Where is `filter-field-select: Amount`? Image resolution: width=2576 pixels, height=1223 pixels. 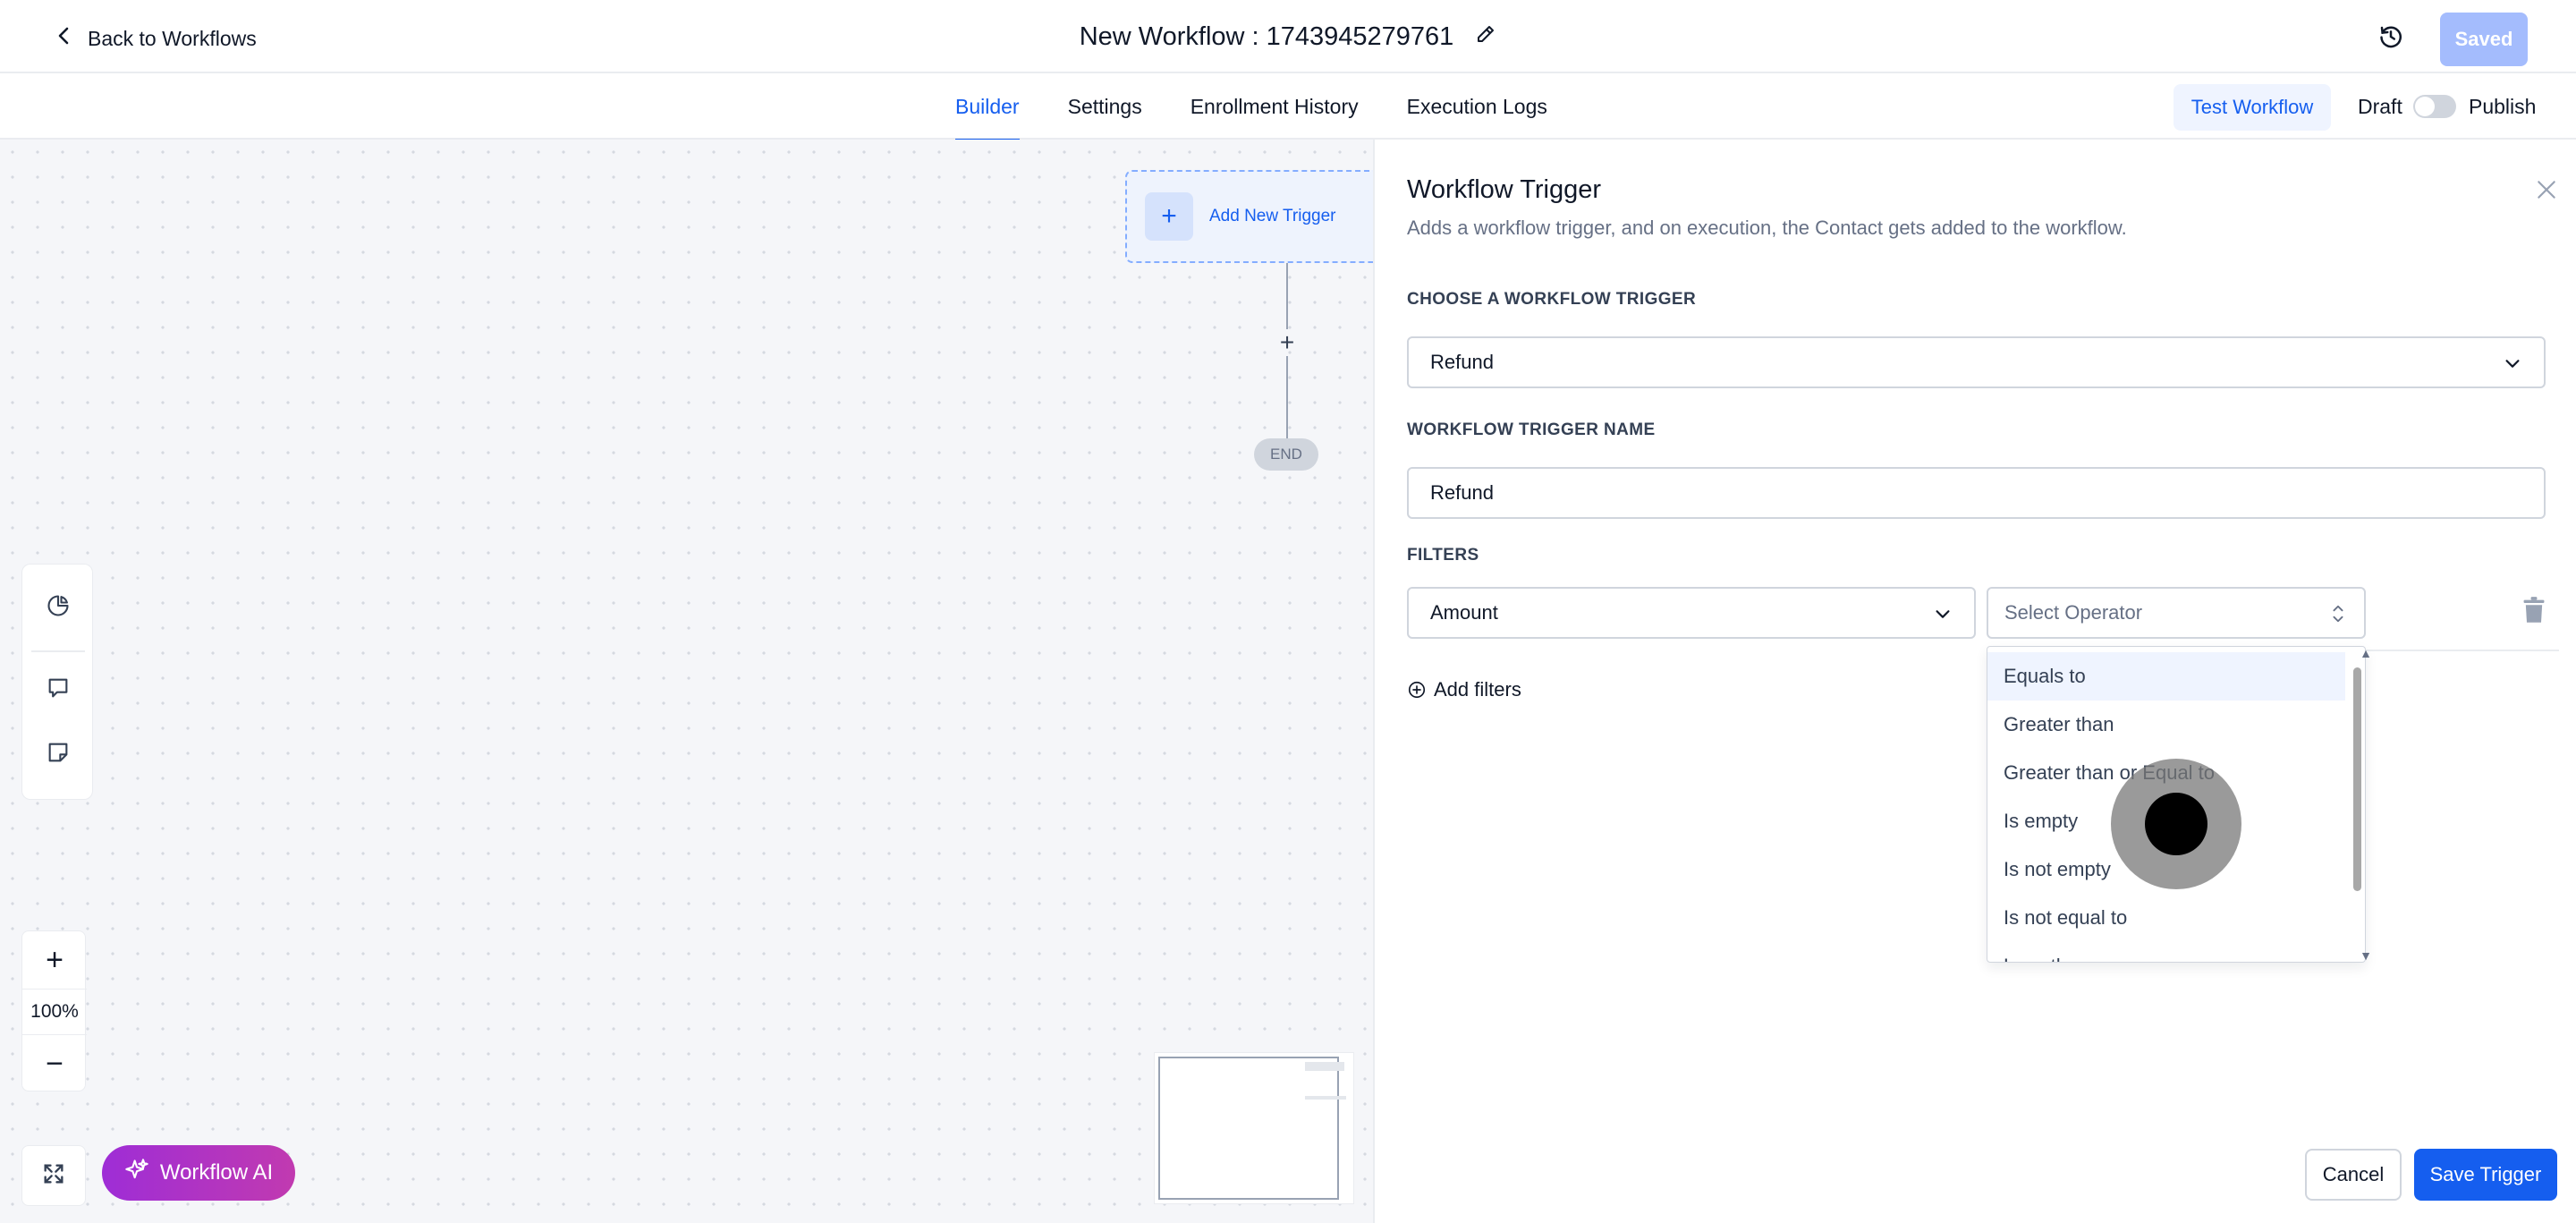 filter-field-select: Amount is located at coordinates (1691, 613).